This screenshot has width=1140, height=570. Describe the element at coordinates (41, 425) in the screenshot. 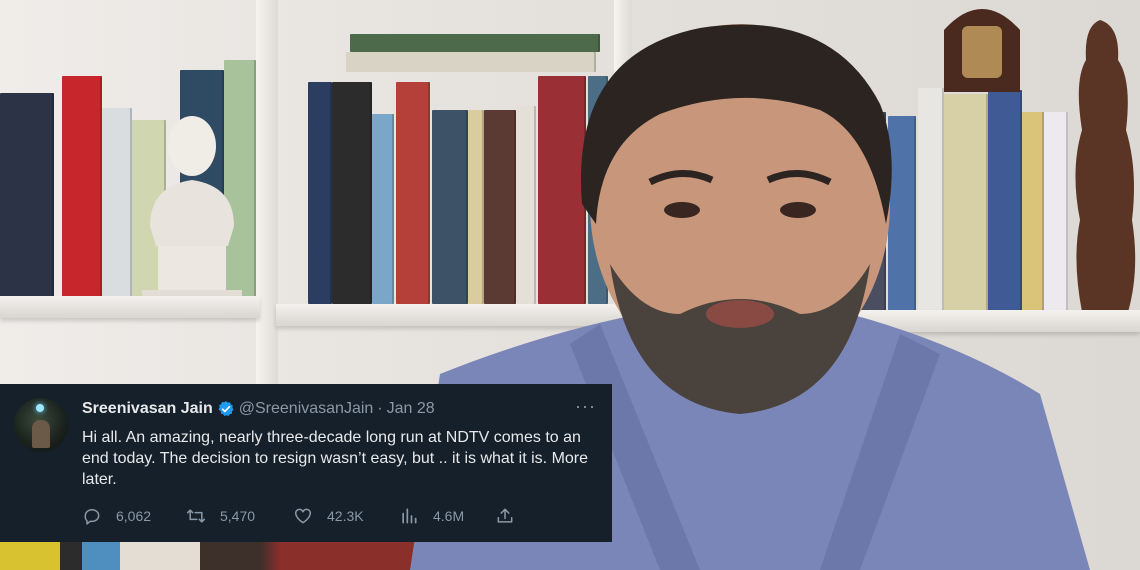

I see `author-avatar` at that location.